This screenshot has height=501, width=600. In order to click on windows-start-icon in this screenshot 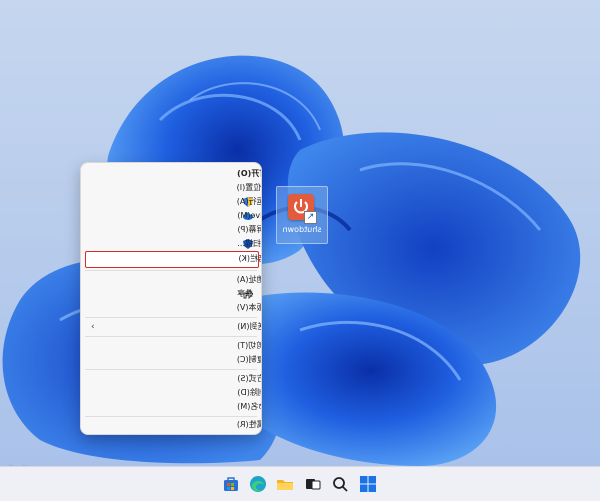, I will do `click(368, 484)`.